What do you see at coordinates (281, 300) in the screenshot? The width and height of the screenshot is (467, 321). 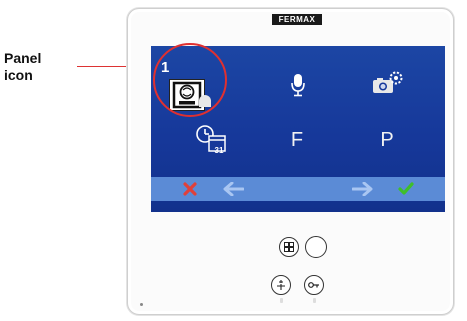 I see `status-led-left` at bounding box center [281, 300].